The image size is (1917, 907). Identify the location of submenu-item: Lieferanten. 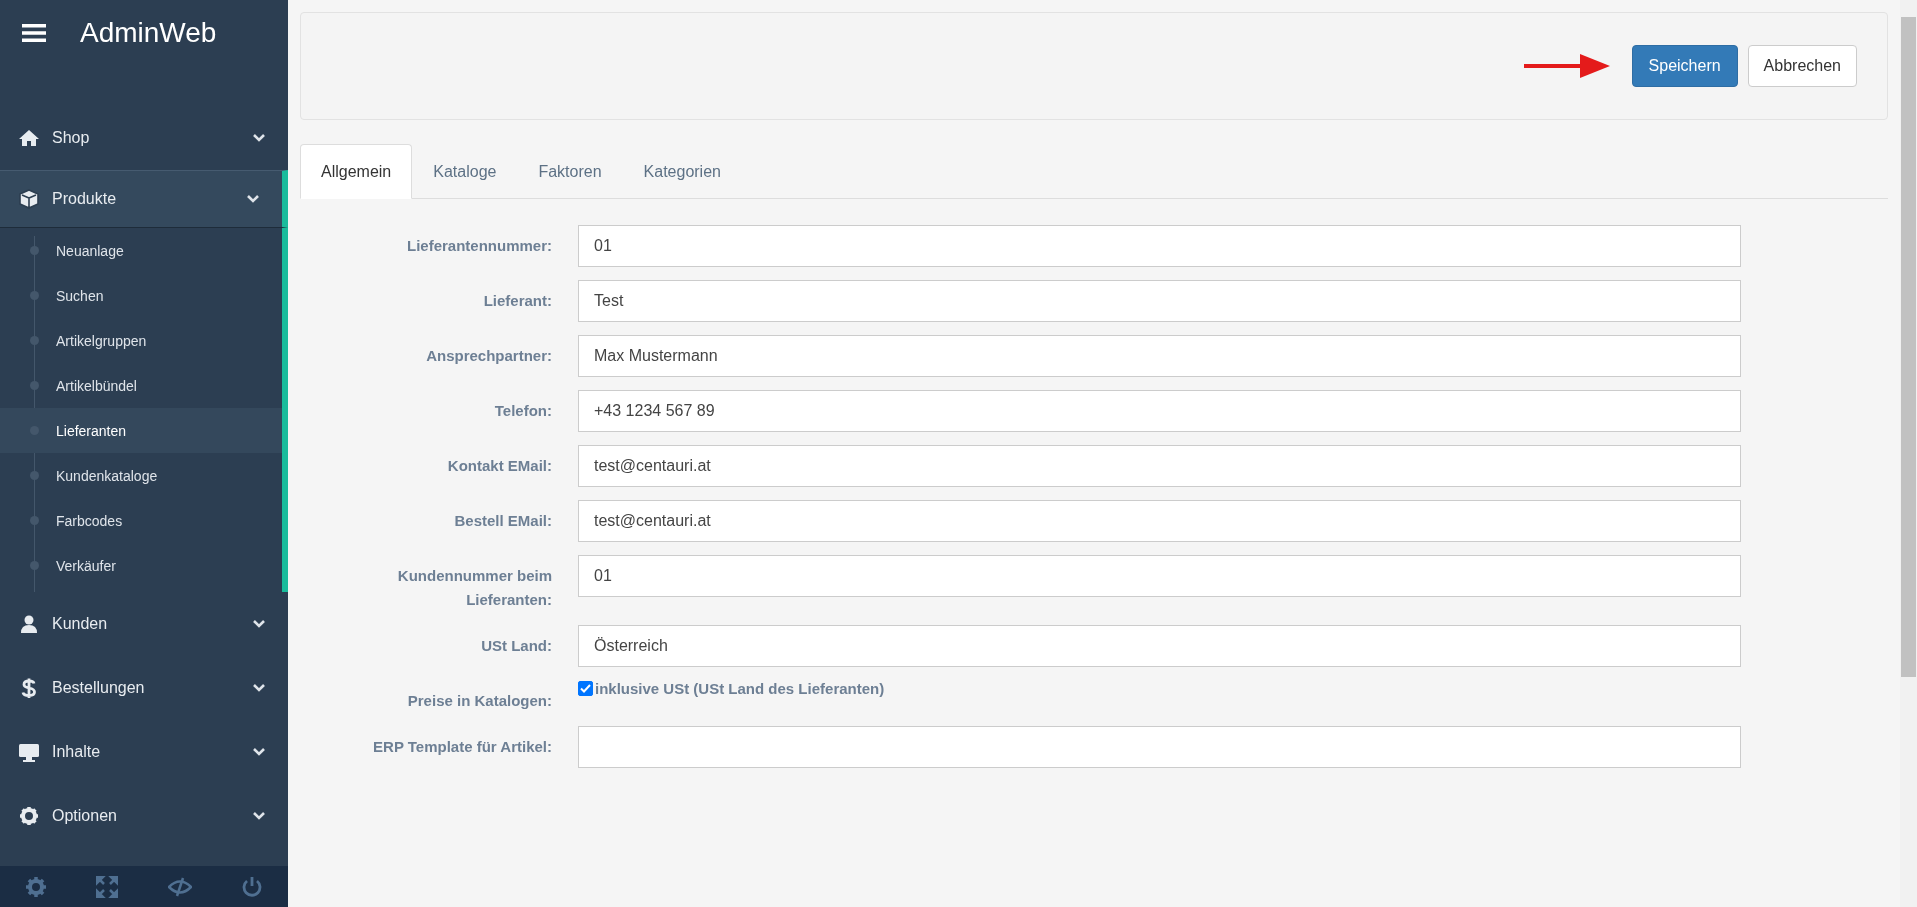
(141, 430).